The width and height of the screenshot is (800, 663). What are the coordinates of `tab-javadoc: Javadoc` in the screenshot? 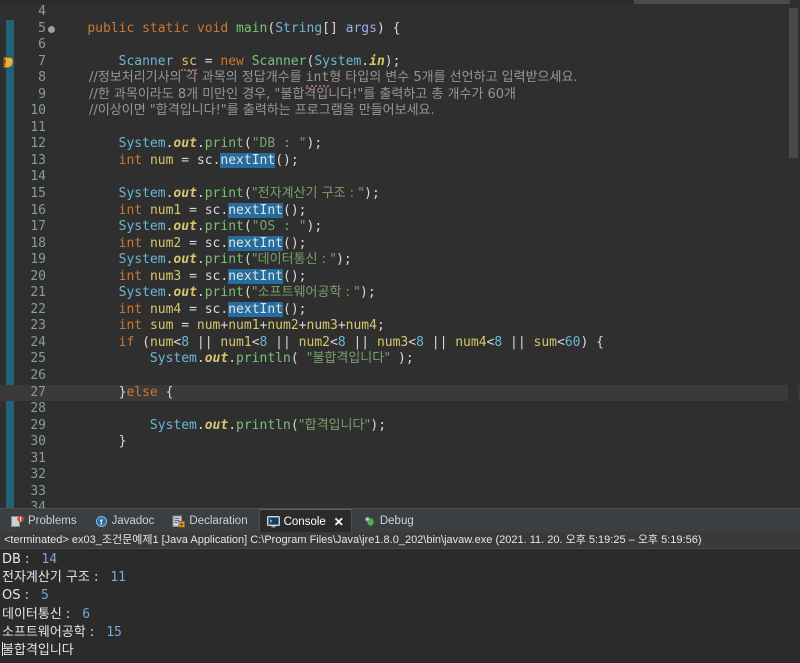 It's located at (125, 521).